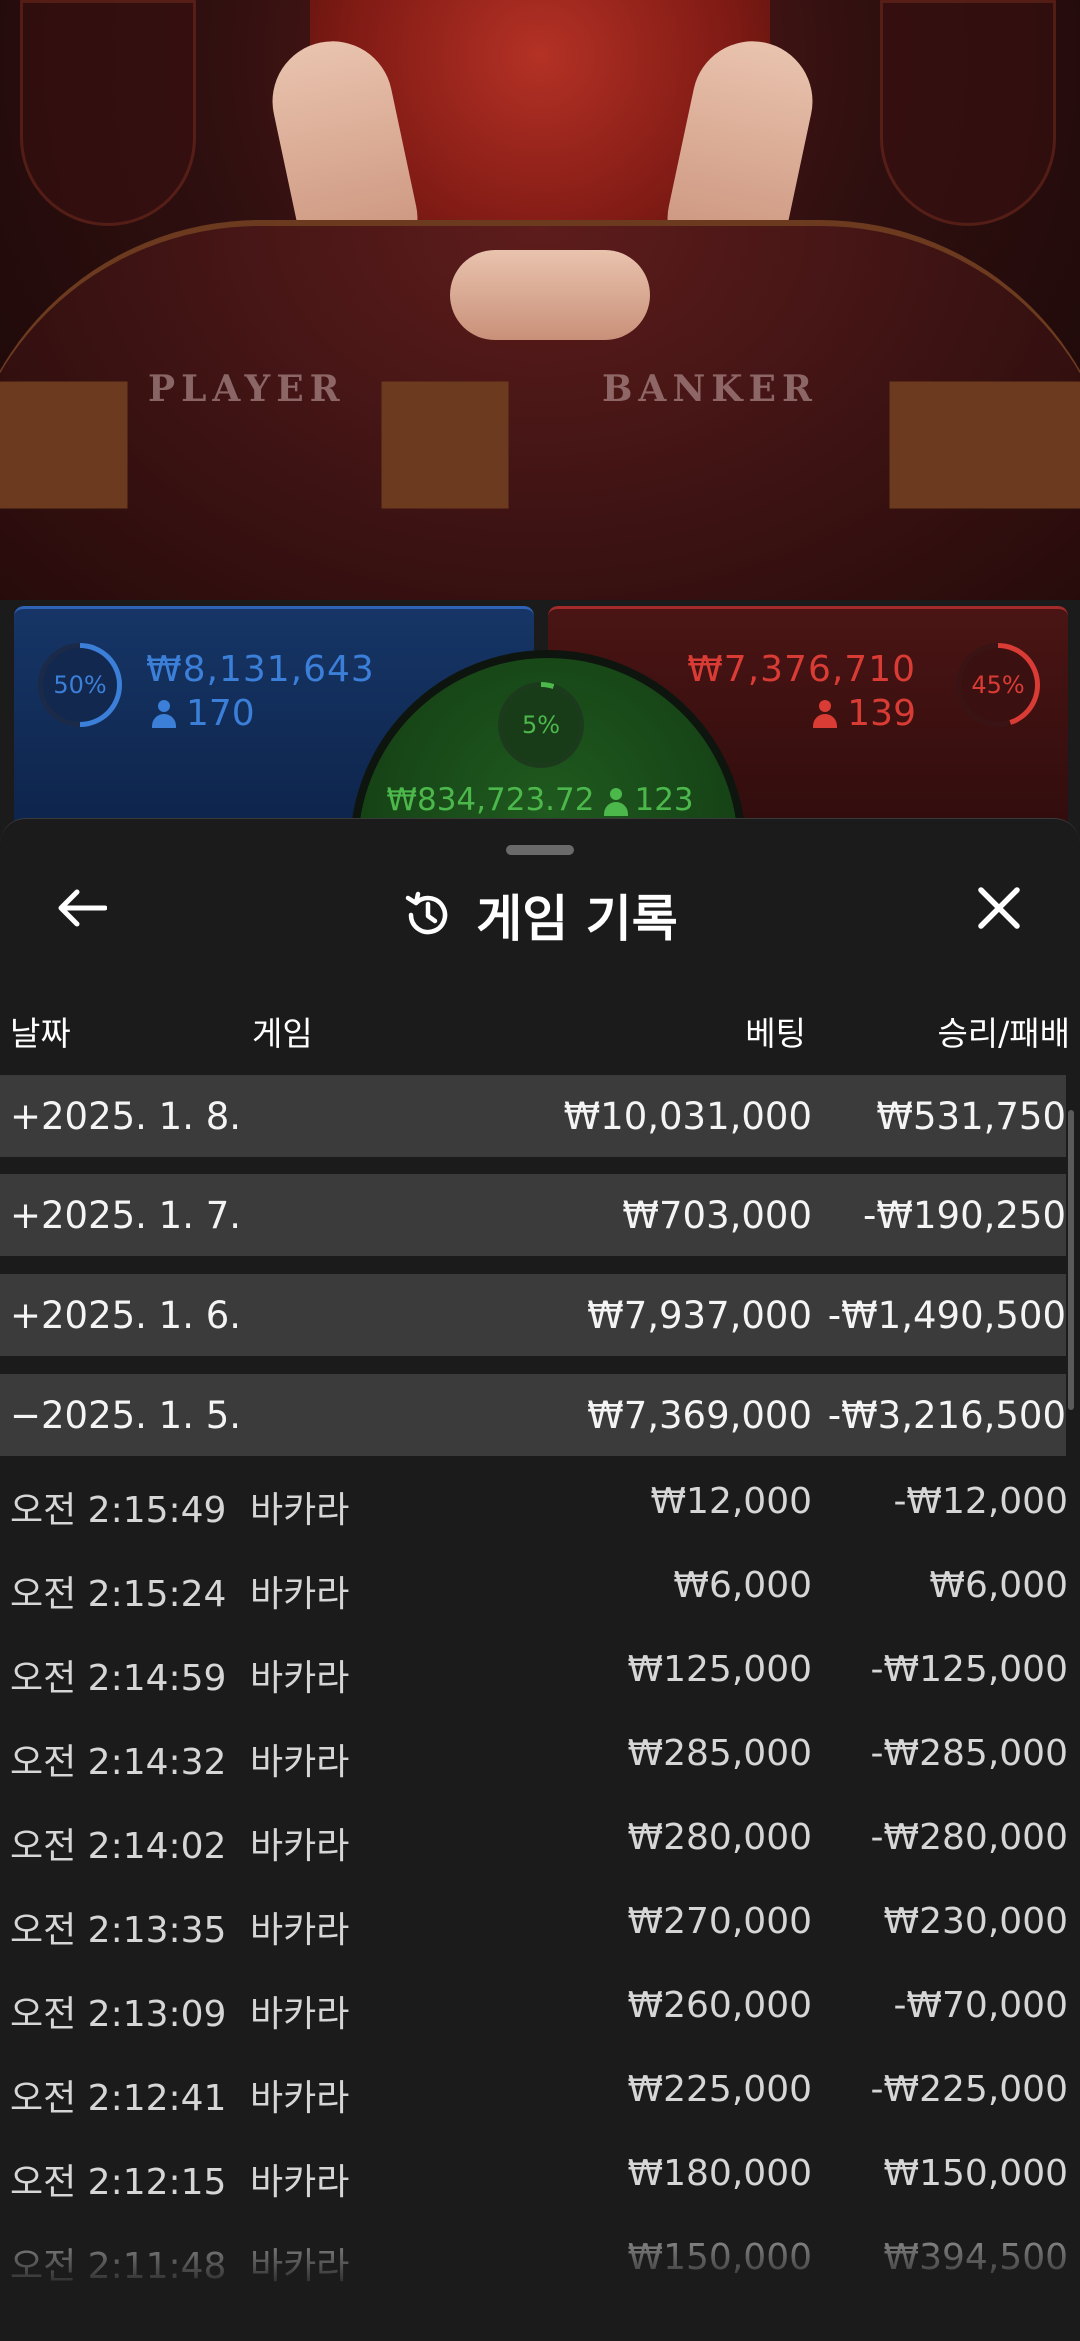 The height and width of the screenshot is (2341, 1080). What do you see at coordinates (533, 1415) in the screenshot?
I see `day-row: −2025. 1. 5. ₩7,369,000 -₩3,216,500` at bounding box center [533, 1415].